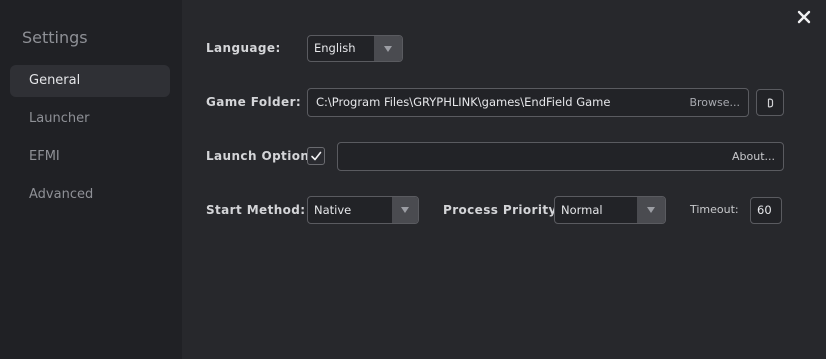 The width and height of the screenshot is (826, 359). Describe the element at coordinates (714, 209) in the screenshot. I see `timeout-label: Timeout:` at that location.